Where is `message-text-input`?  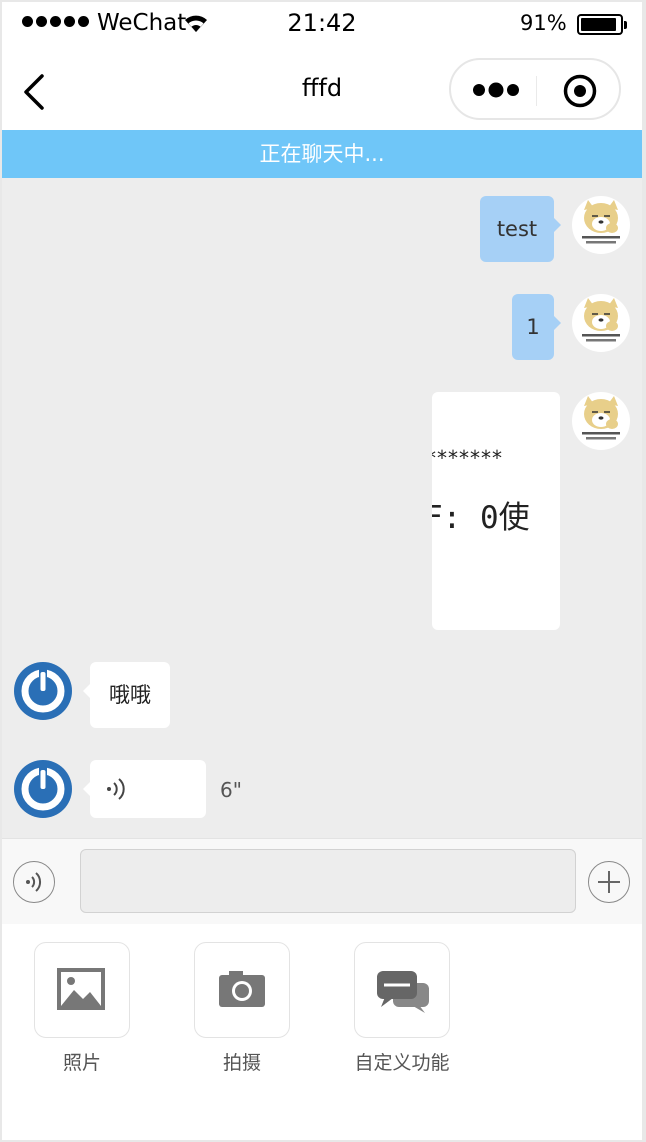 message-text-input is located at coordinates (328, 881).